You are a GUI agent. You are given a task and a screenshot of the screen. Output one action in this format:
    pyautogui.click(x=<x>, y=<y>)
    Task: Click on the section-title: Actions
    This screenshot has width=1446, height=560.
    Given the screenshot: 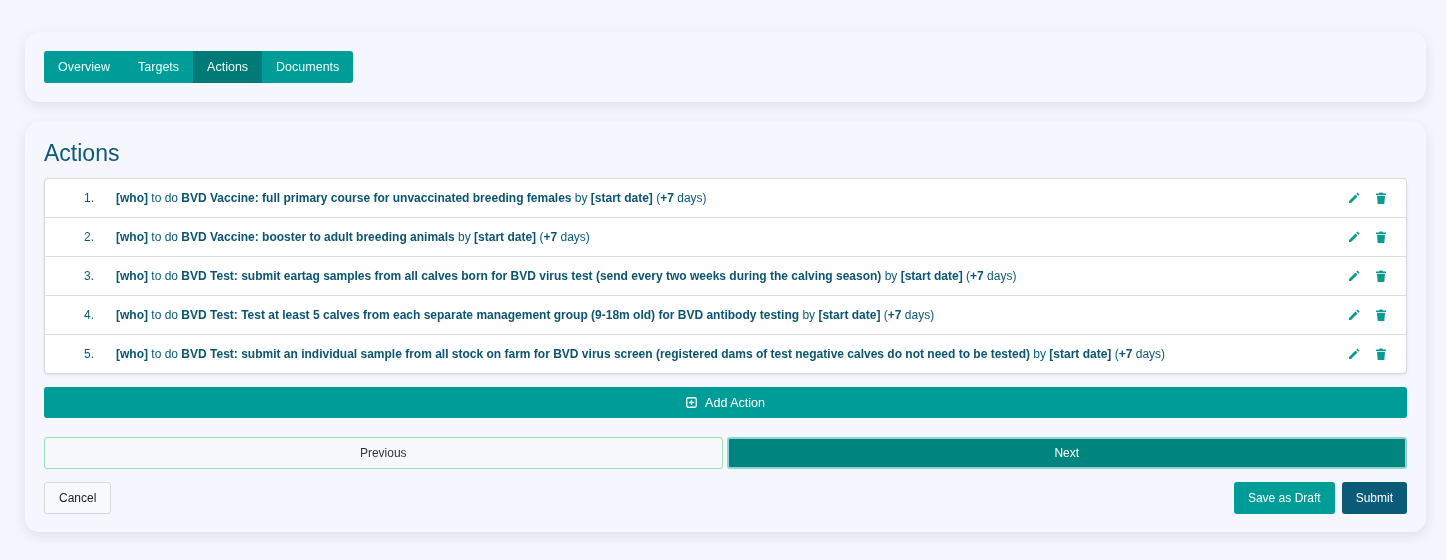 What is the action you would take?
    pyautogui.click(x=82, y=153)
    